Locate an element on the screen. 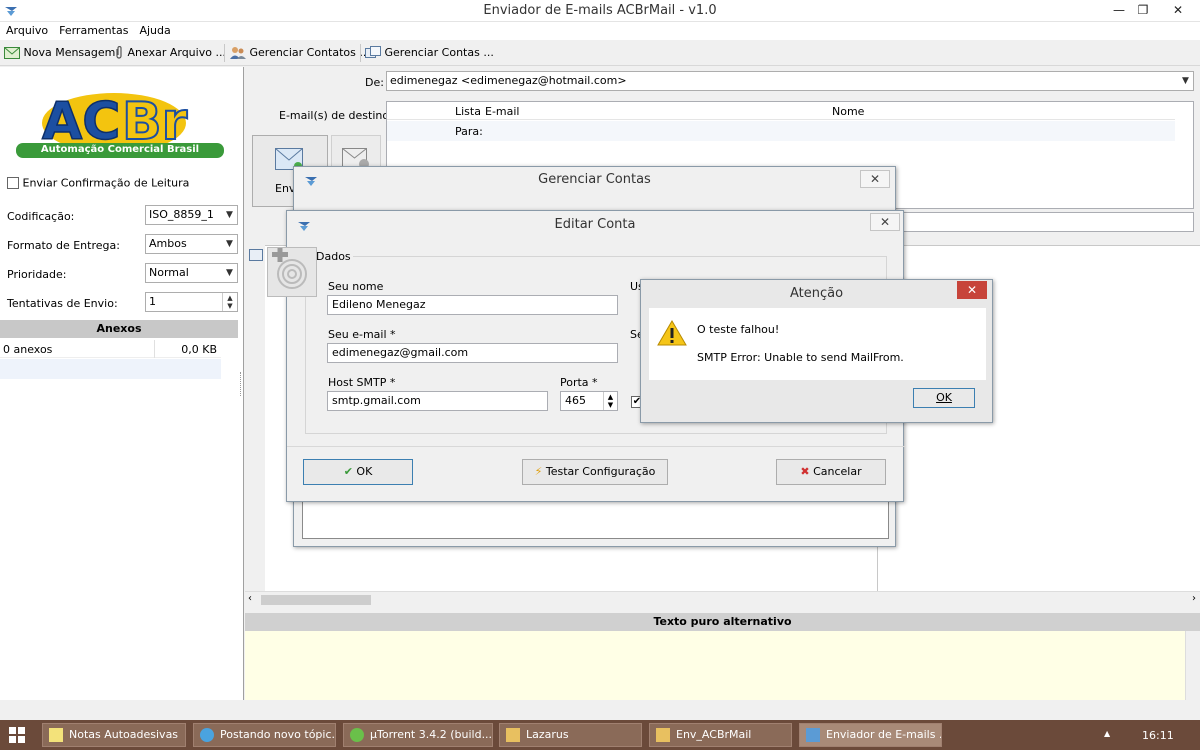  minimize-button: — is located at coordinates (1119, 10).